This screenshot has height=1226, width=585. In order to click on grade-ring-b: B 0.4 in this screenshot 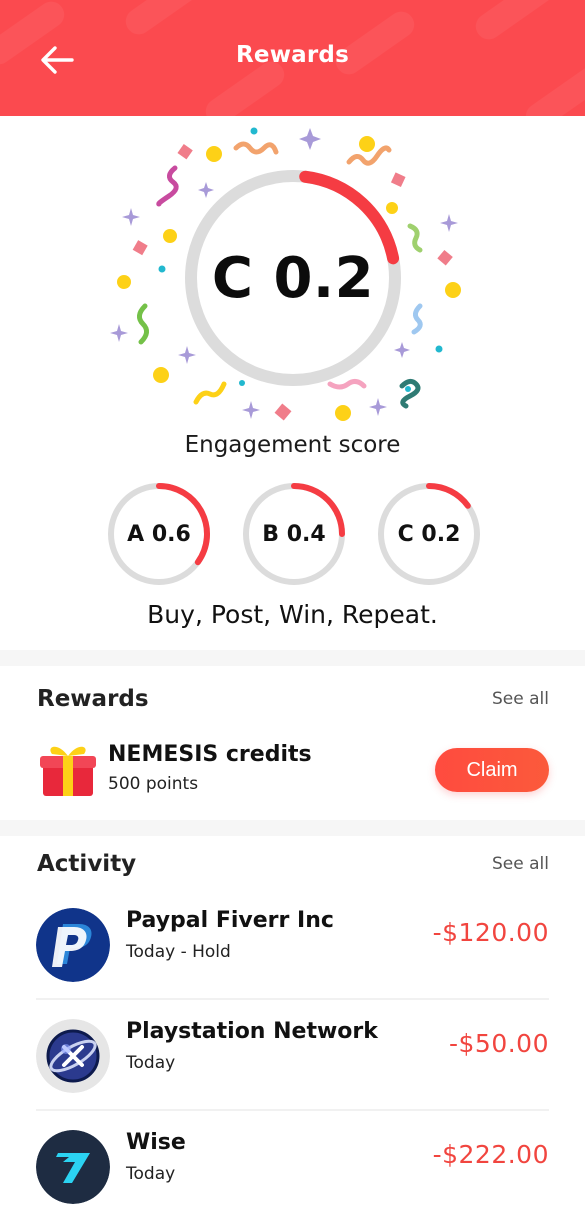, I will do `click(294, 534)`.